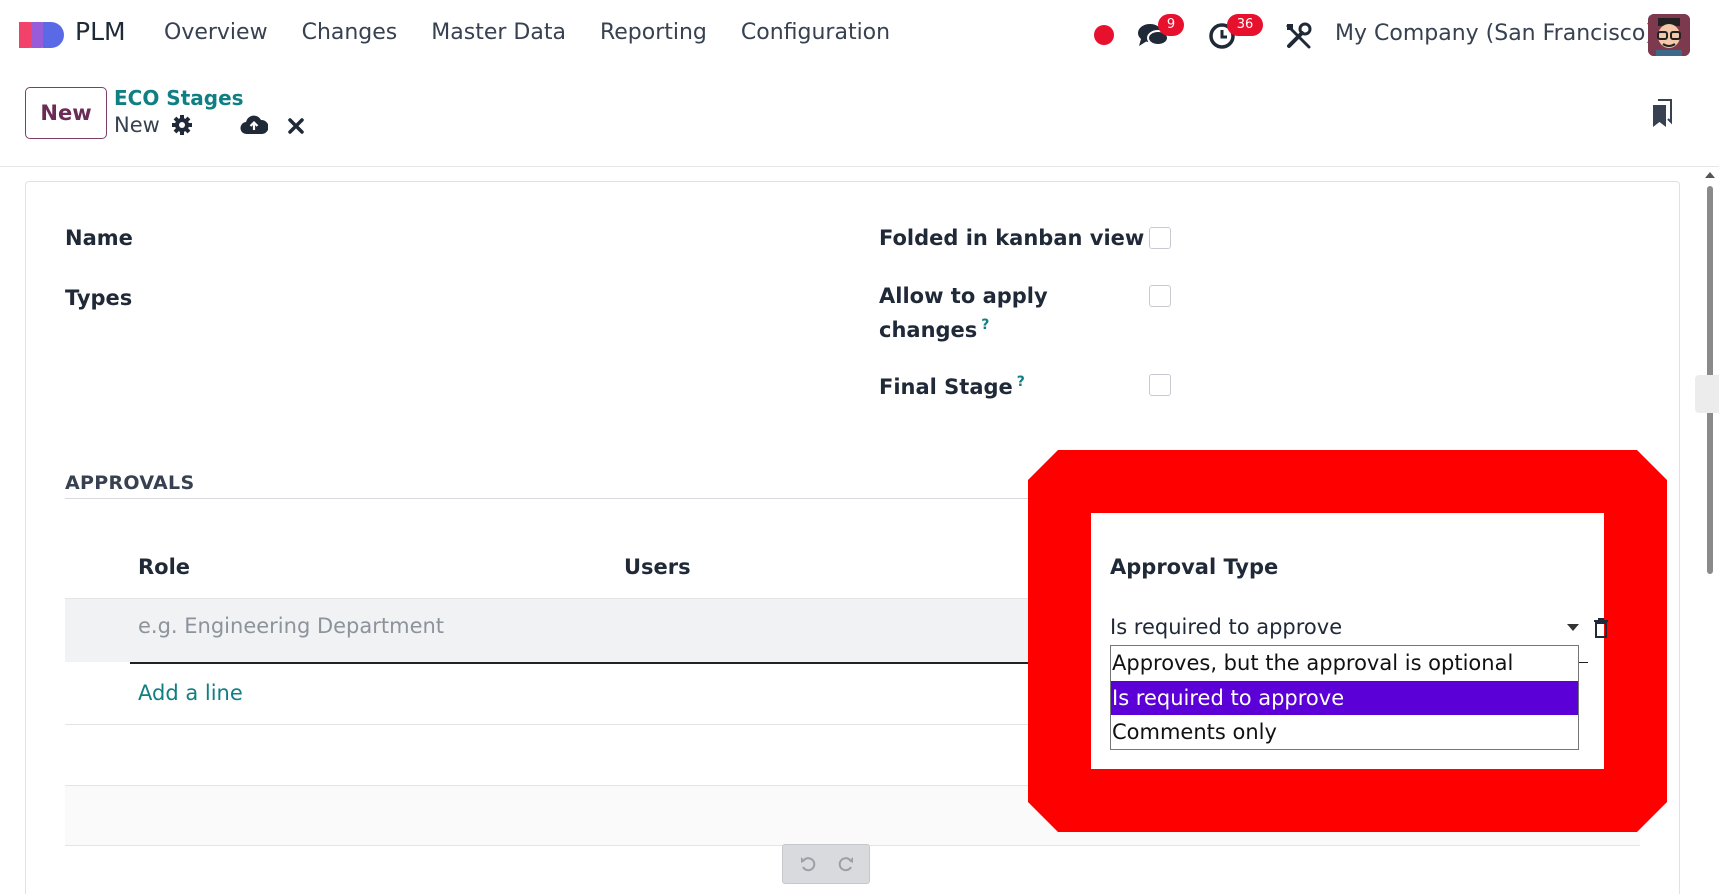  What do you see at coordinates (100, 31) in the screenshot?
I see `app-name: PLM` at bounding box center [100, 31].